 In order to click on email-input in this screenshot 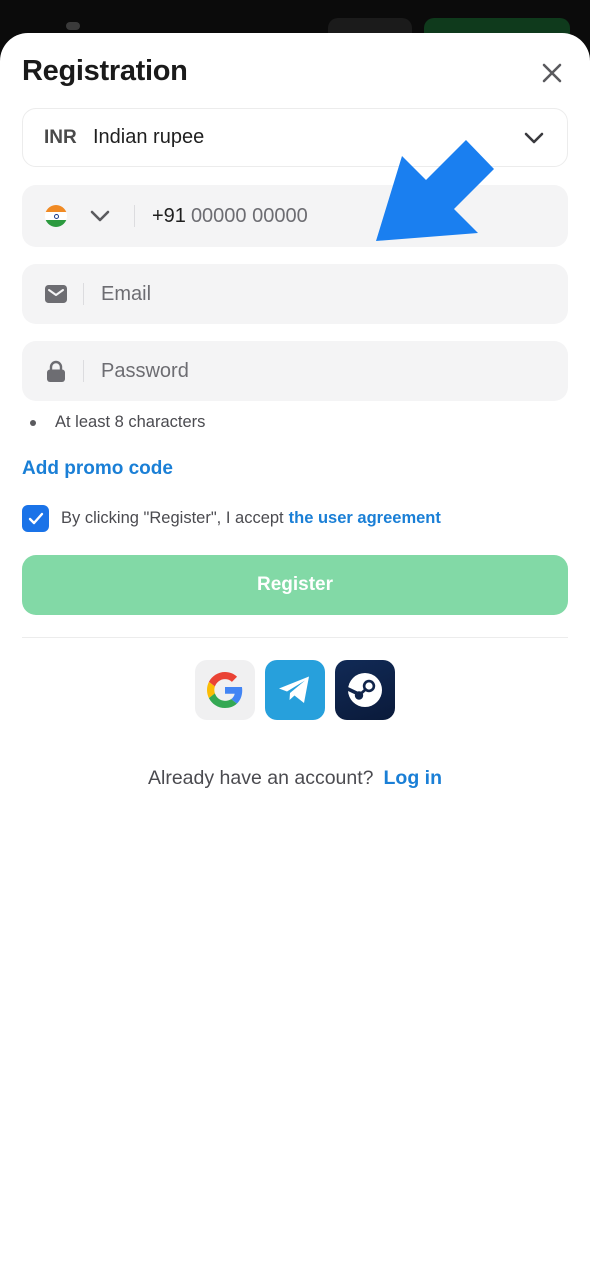, I will do `click(334, 294)`.